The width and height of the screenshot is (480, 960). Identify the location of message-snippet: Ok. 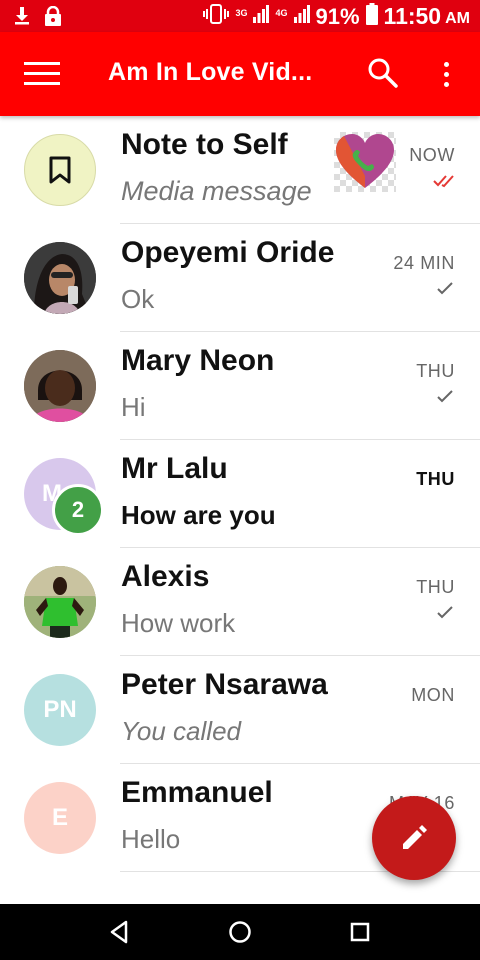
(138, 299).